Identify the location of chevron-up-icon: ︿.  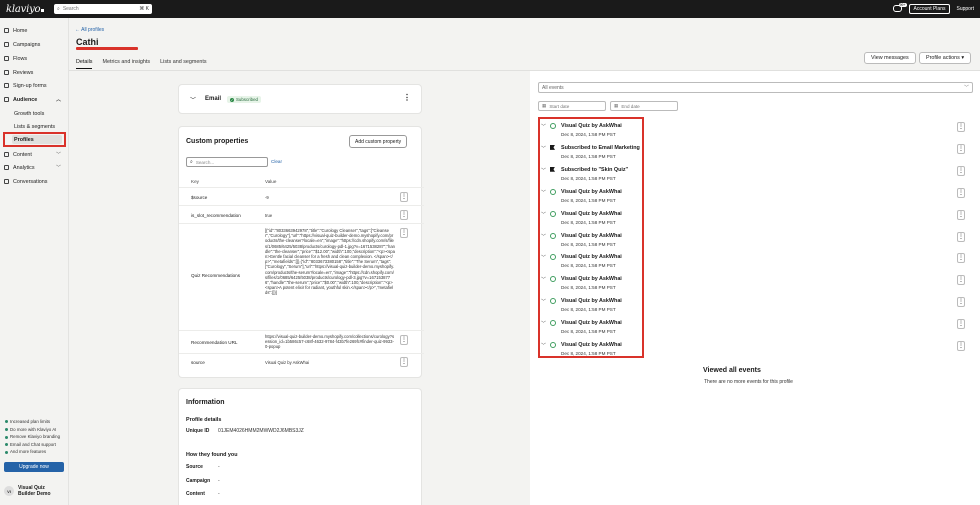
(59, 100).